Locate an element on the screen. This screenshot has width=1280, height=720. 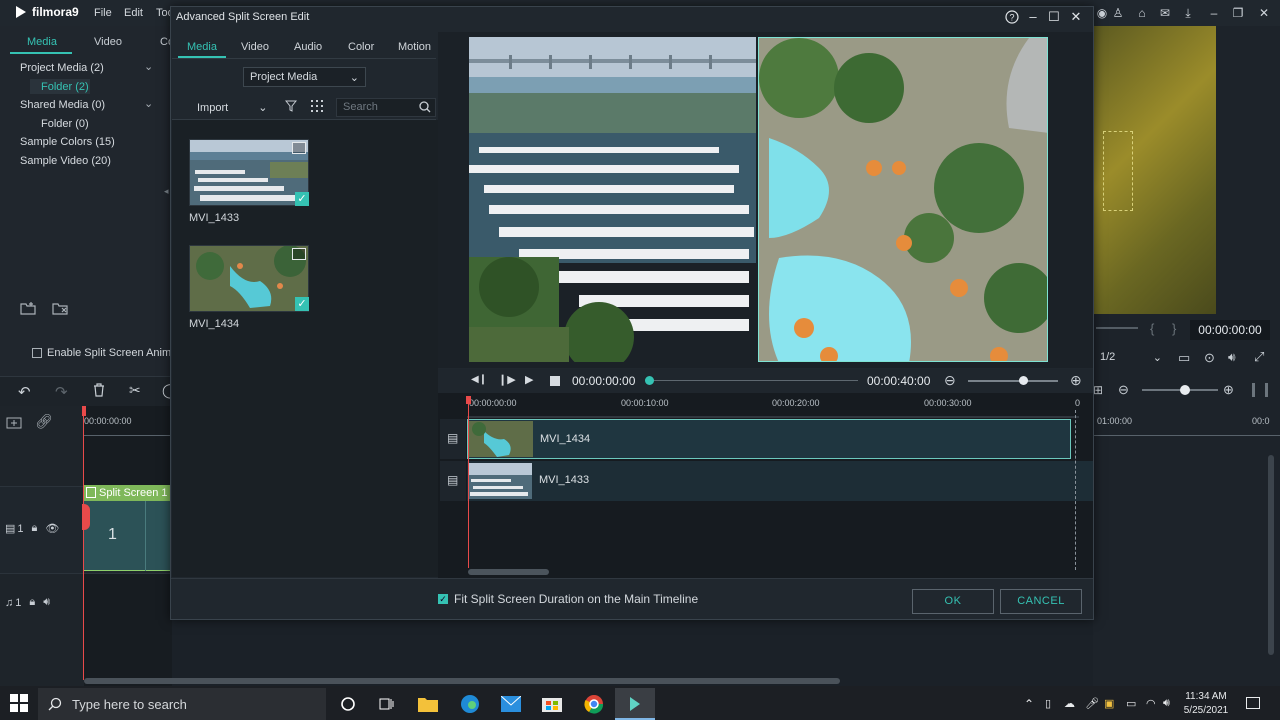
tab-video: Video is located at coordinates (108, 42).